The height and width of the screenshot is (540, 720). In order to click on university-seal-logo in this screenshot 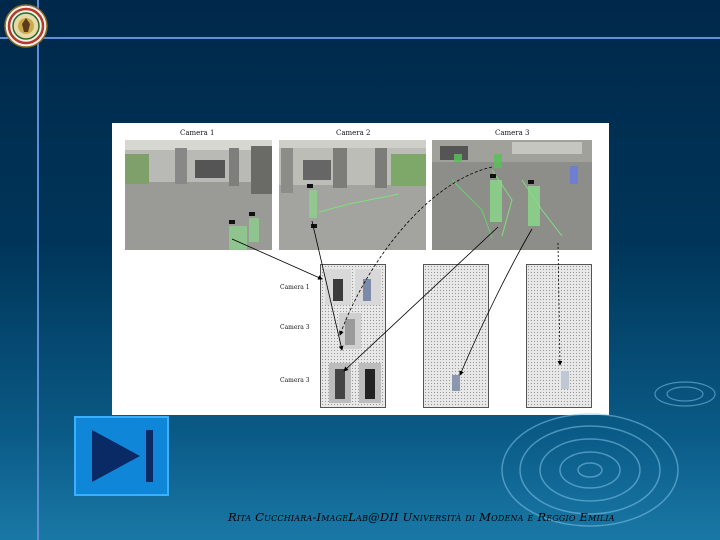, I will do `click(26, 26)`.